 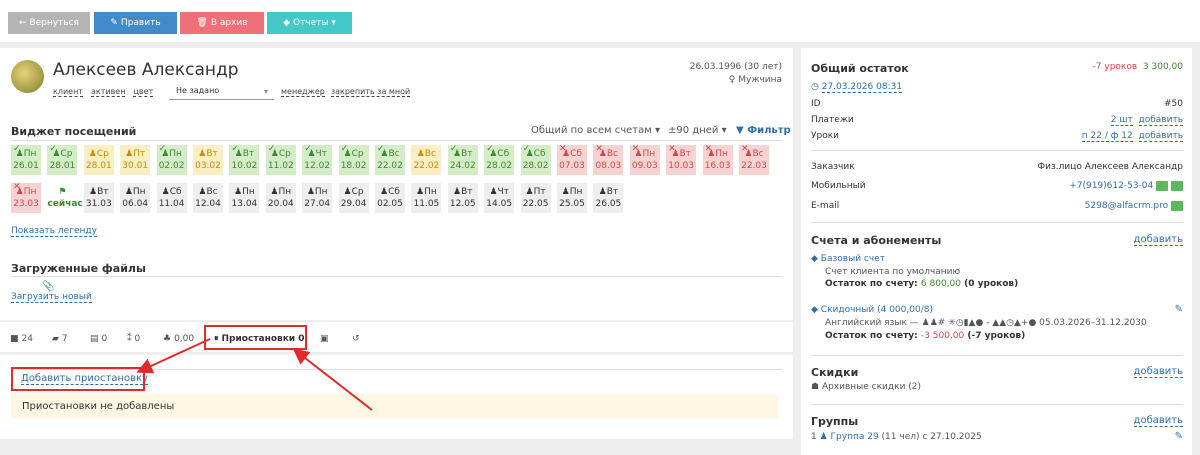 I want to click on balance-title: Общий остаток, so click(x=860, y=68).